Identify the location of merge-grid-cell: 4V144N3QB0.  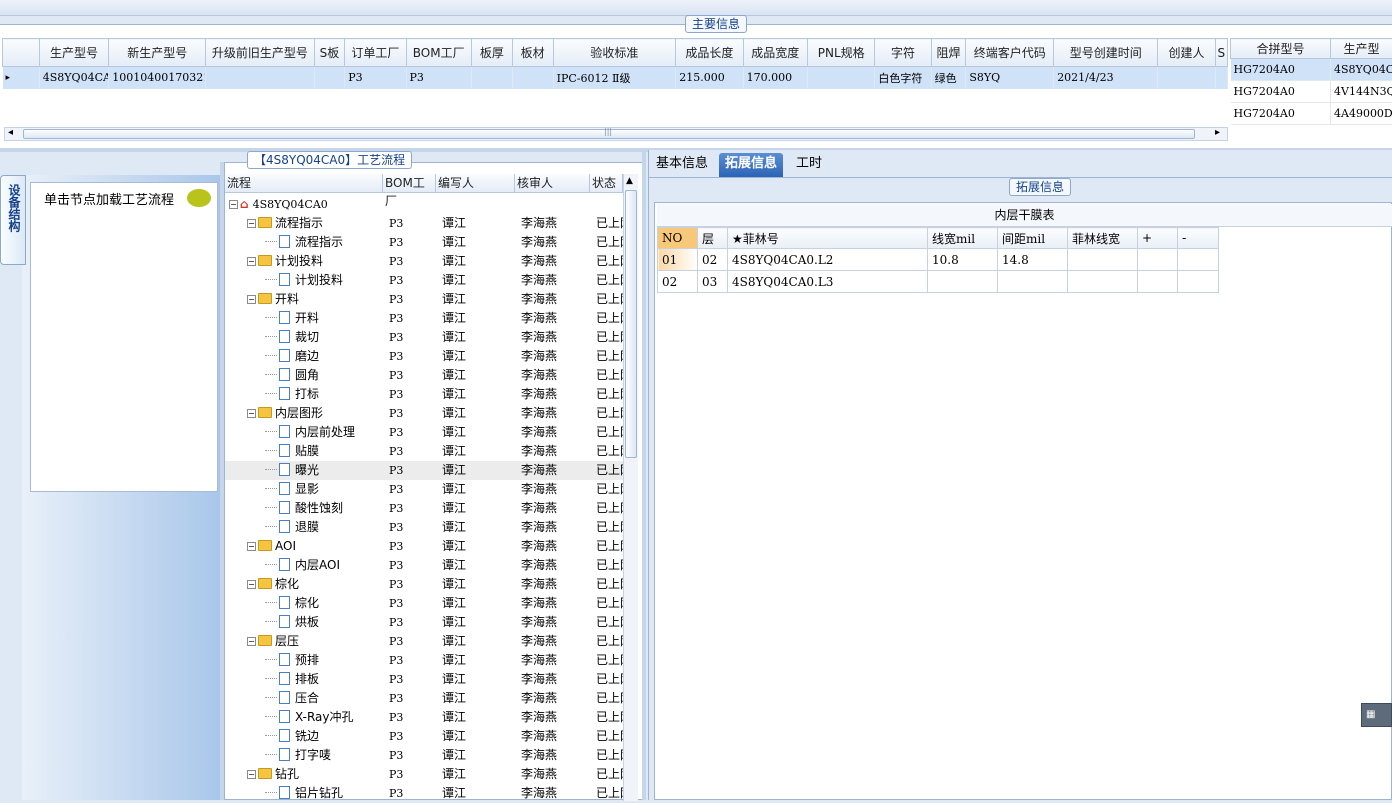
(1361, 92).